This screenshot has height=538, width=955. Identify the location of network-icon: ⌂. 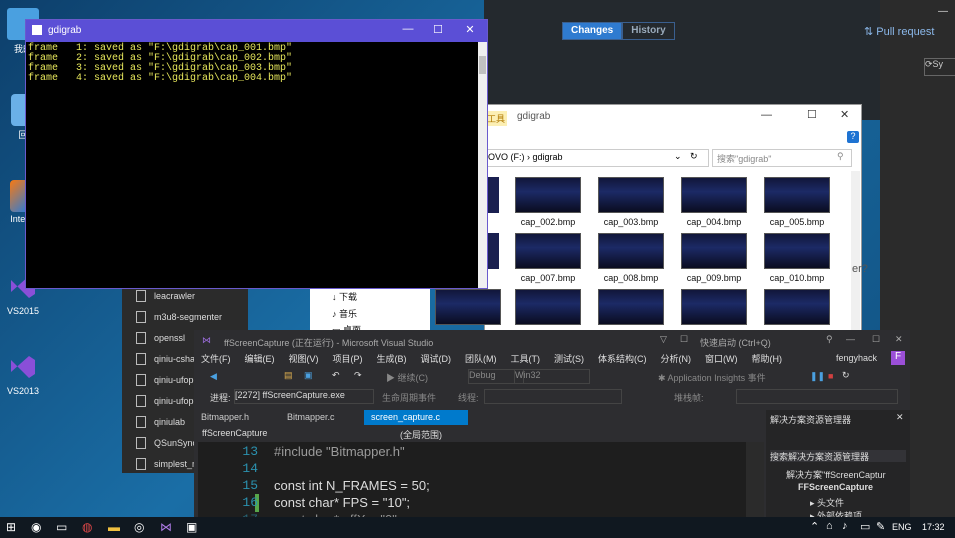
(834, 527).